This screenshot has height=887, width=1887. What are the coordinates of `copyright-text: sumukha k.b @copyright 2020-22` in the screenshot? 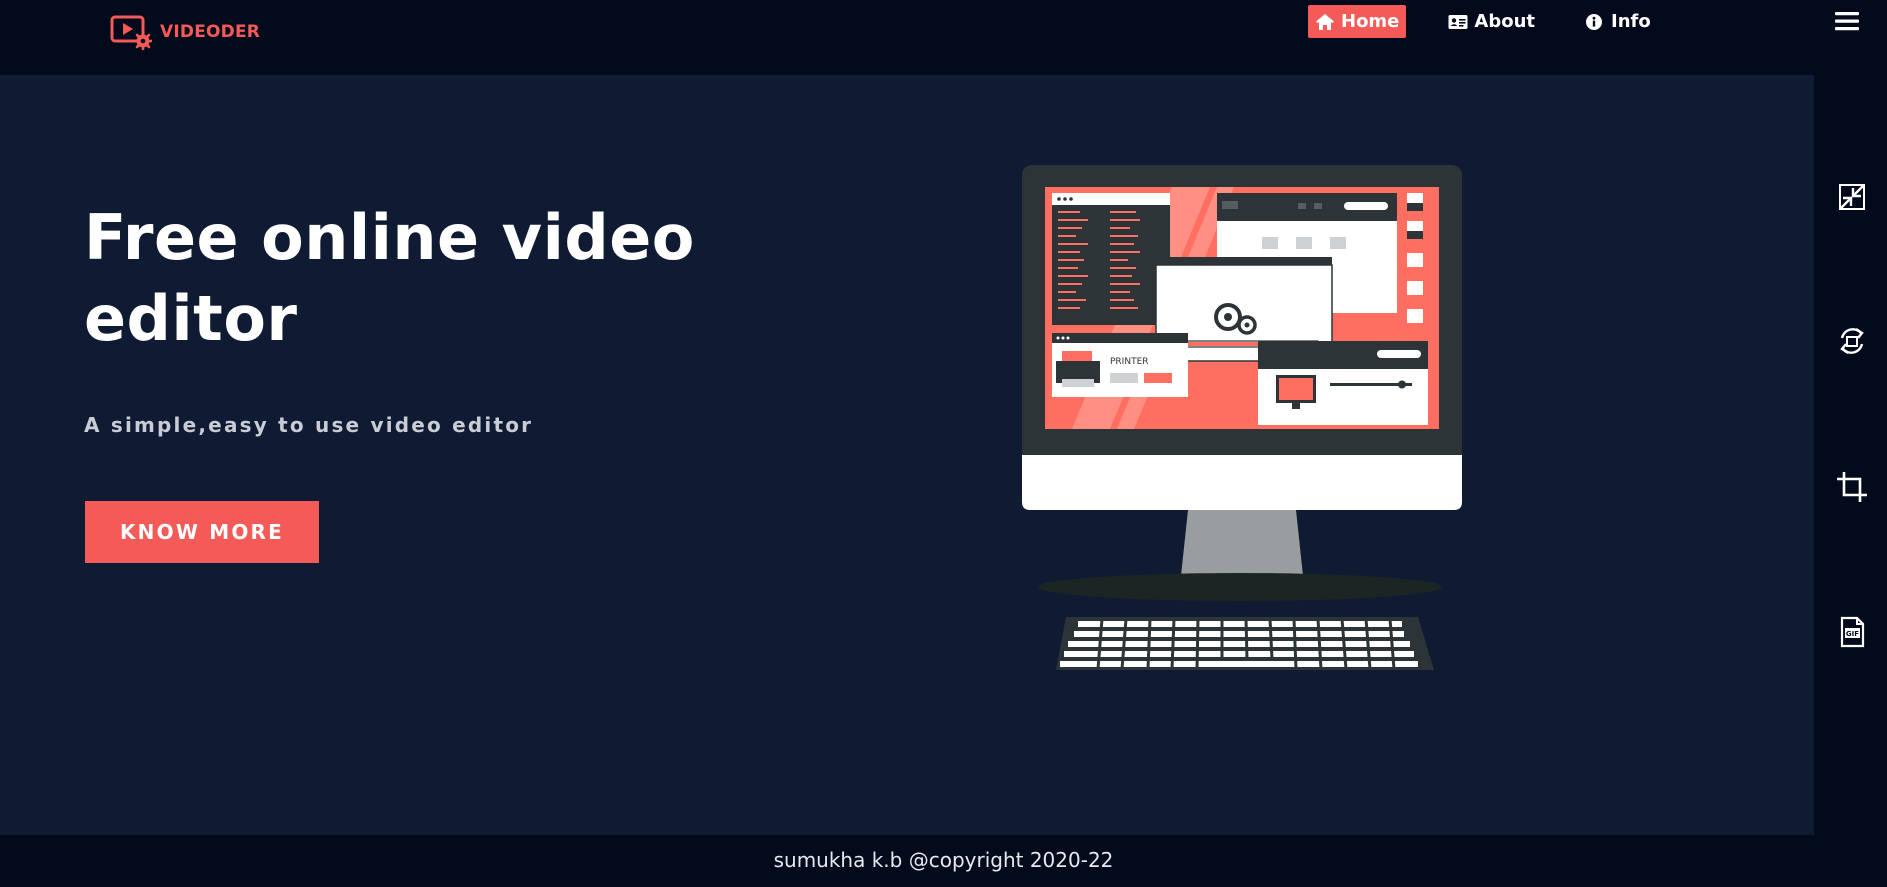 It's located at (943, 860).